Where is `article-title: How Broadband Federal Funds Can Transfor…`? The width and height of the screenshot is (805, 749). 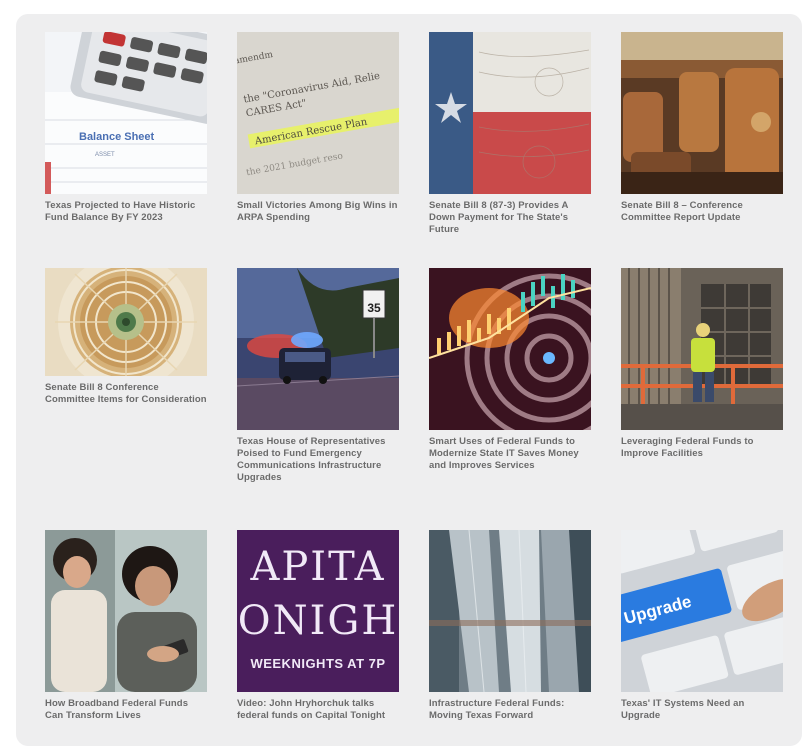
article-title: How Broadband Federal Funds Can Transfor… is located at coordinates (126, 710).